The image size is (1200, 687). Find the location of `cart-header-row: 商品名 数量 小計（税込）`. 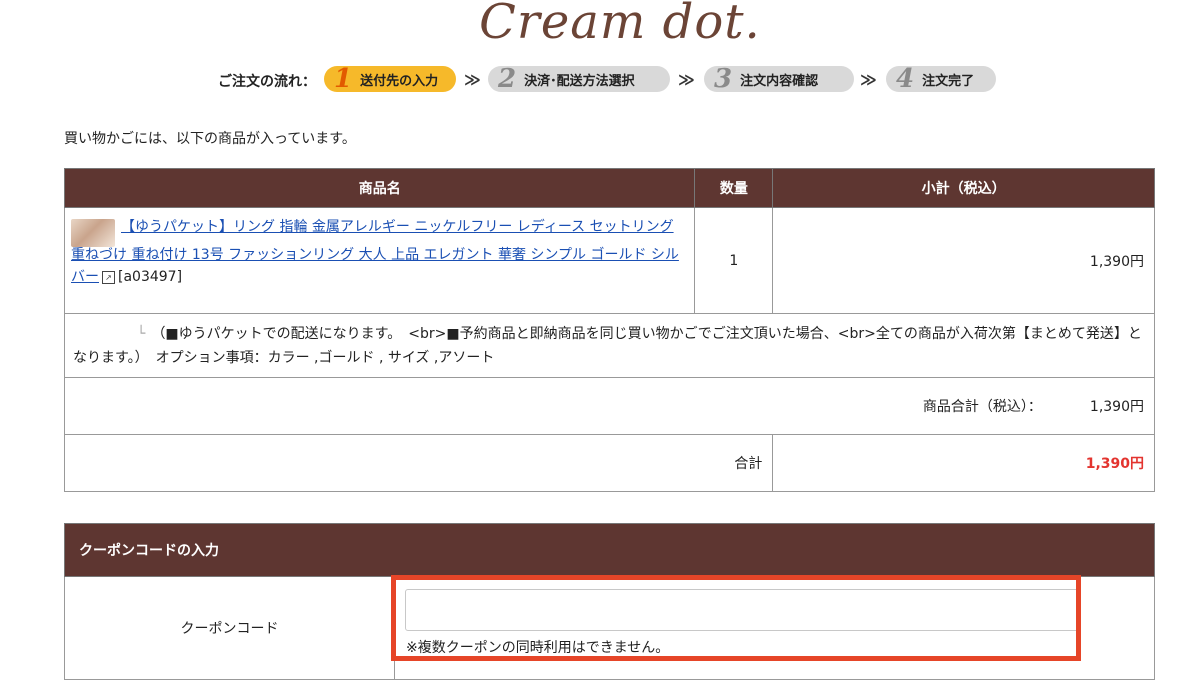

cart-header-row: 商品名 数量 小計（税込） is located at coordinates (609, 188).